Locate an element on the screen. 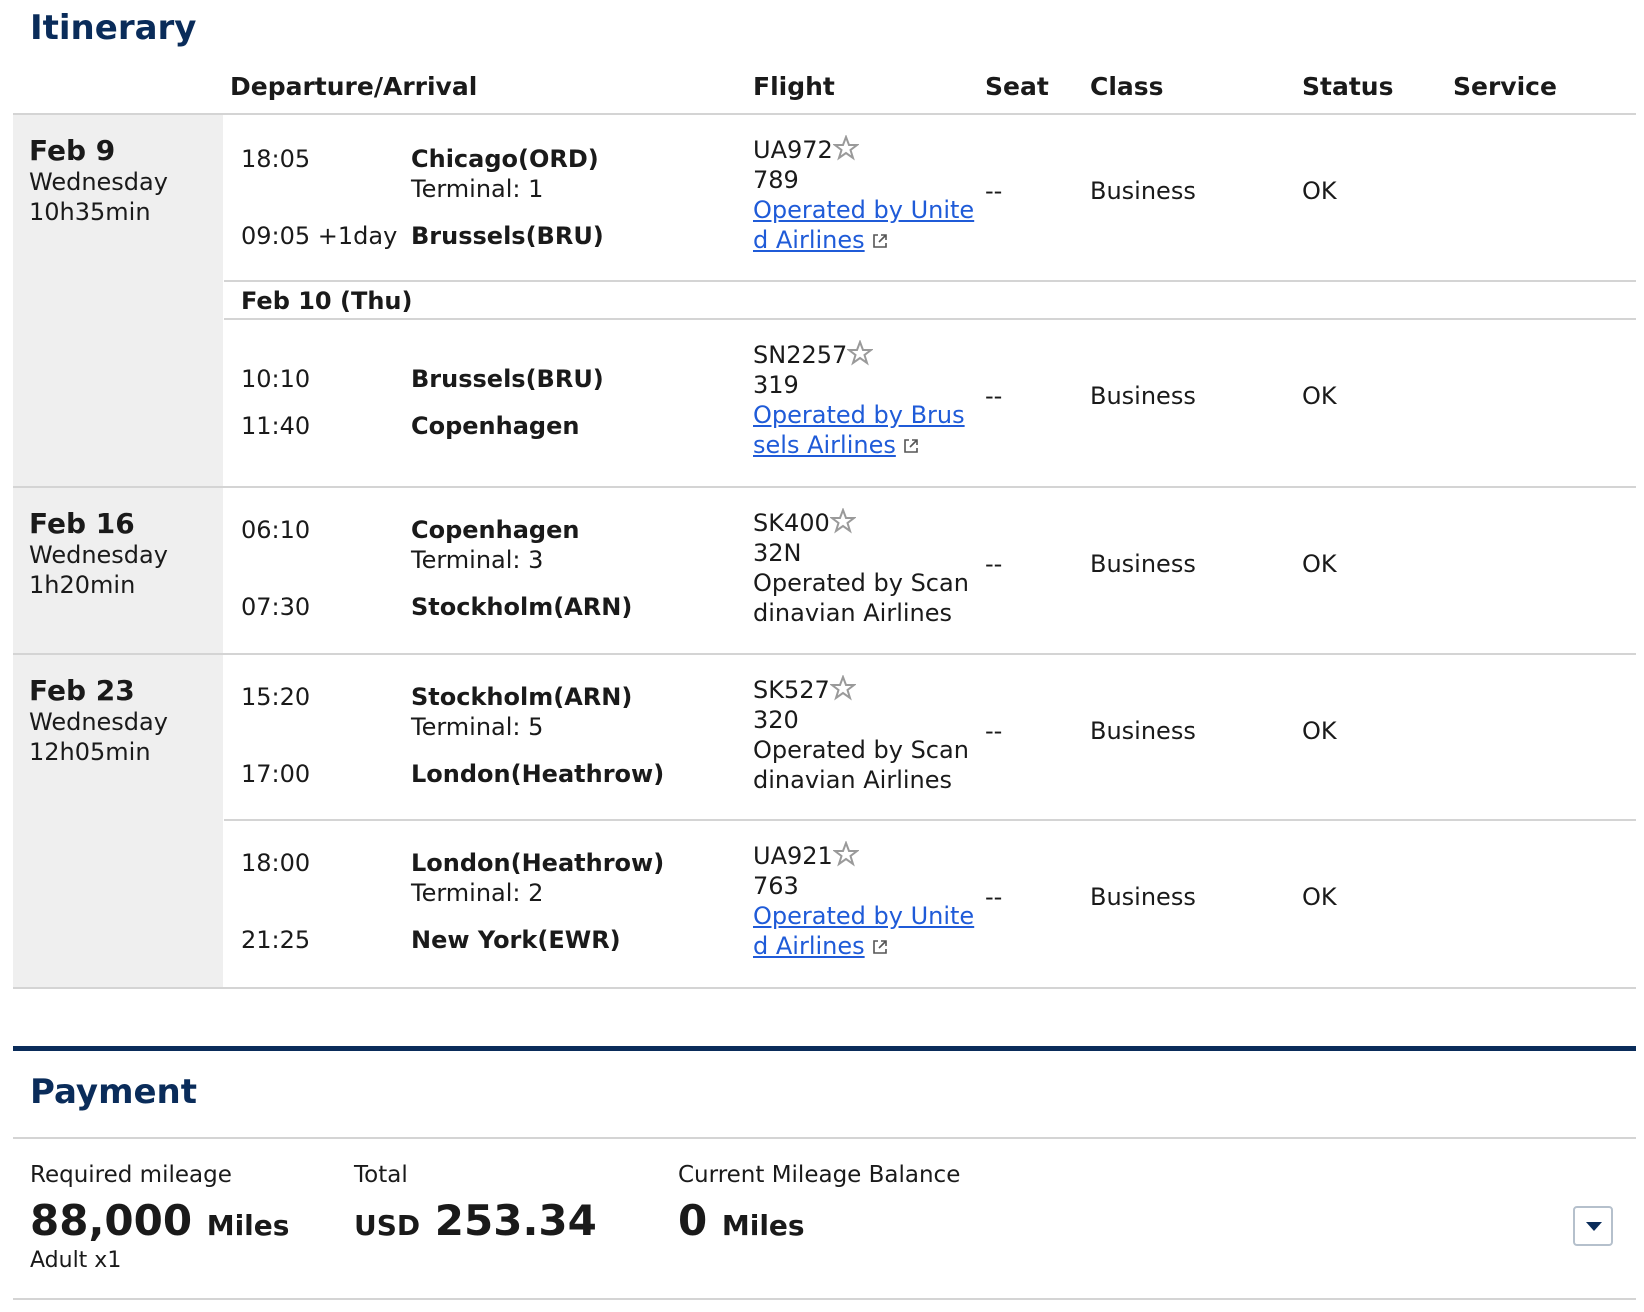 The image size is (1644, 1312). operator-line: Operated by Brus is located at coordinates (859, 415).